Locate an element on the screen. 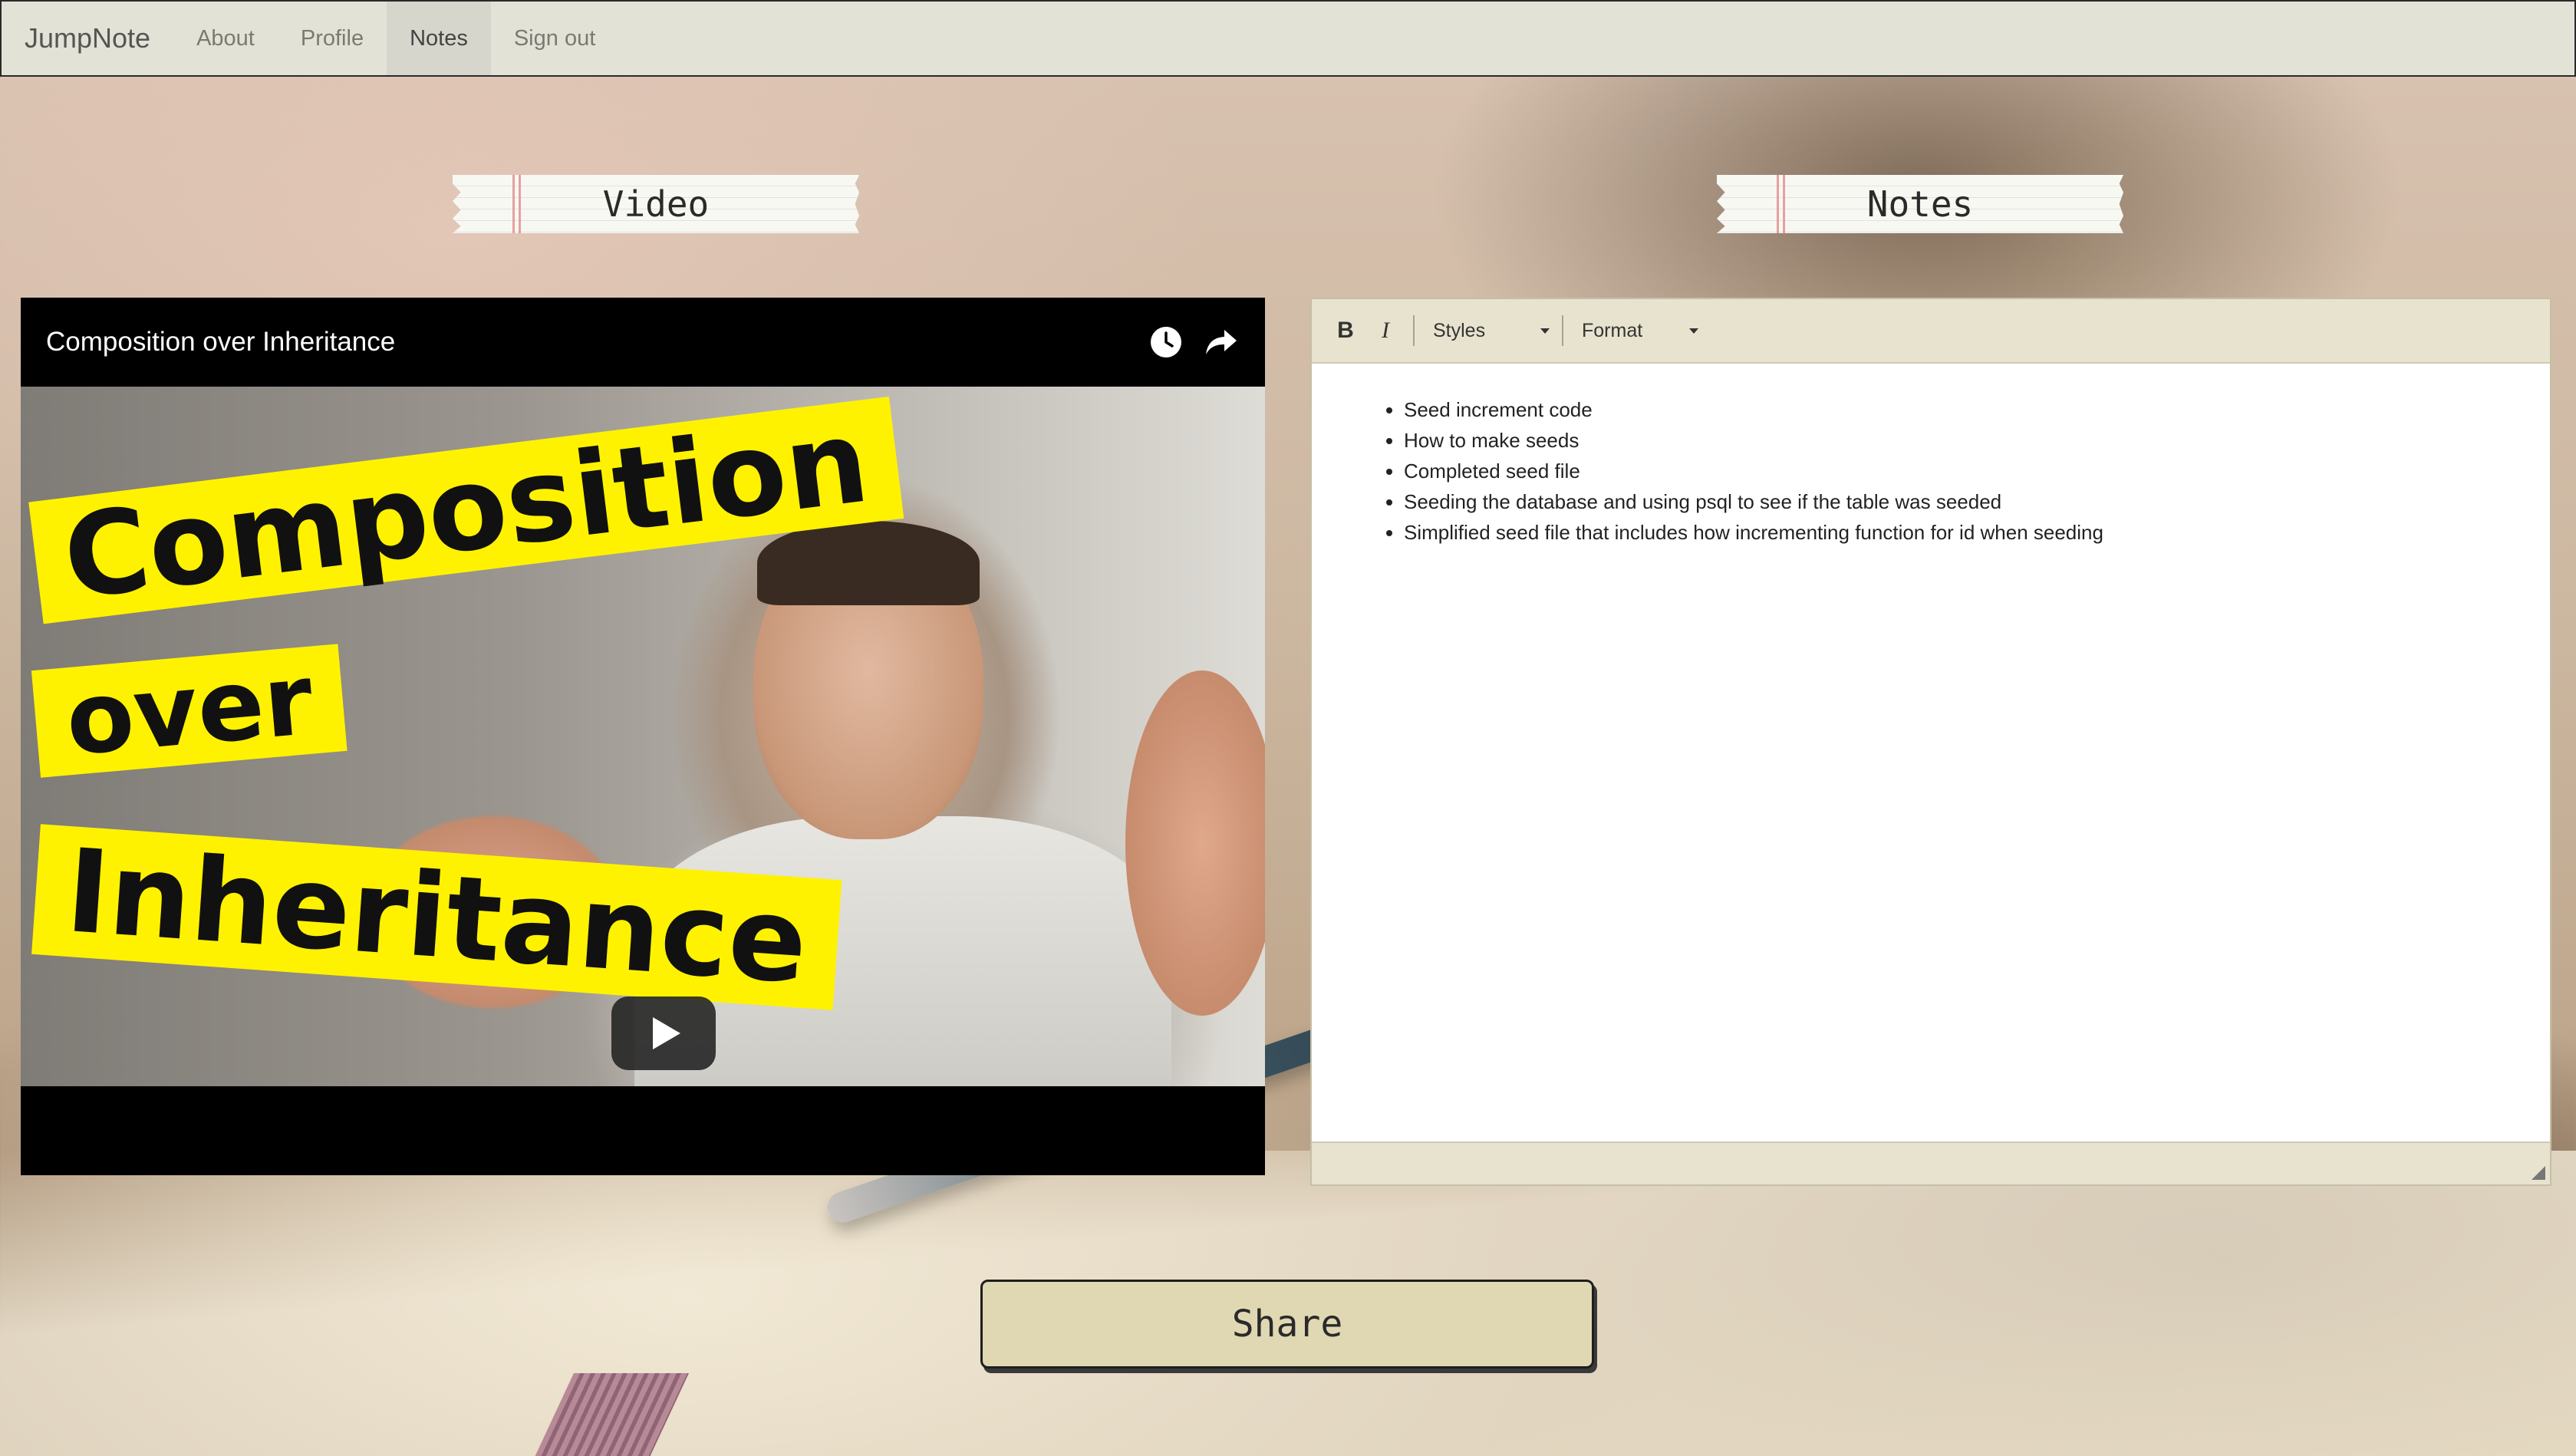 This screenshot has width=2576, height=1456. nav-item-about: About is located at coordinates (225, 38).